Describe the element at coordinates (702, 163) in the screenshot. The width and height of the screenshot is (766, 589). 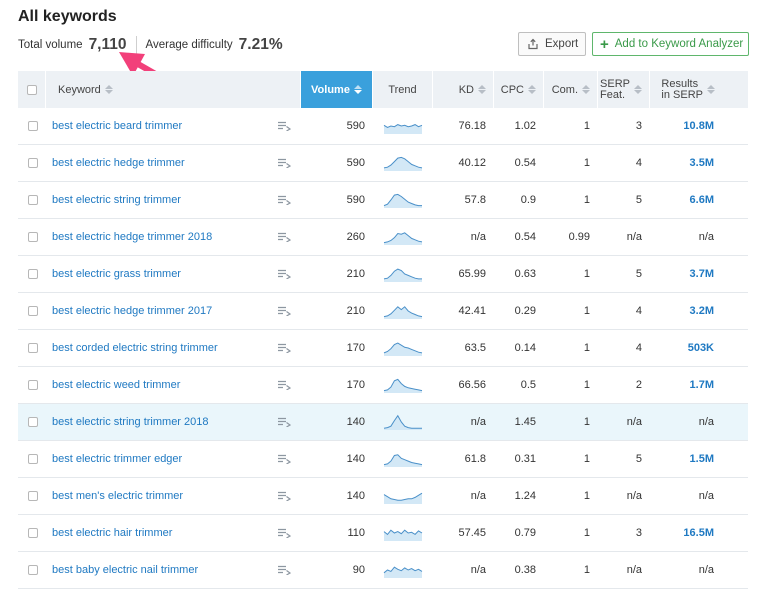
I see `results-cell: 3.5M` at that location.